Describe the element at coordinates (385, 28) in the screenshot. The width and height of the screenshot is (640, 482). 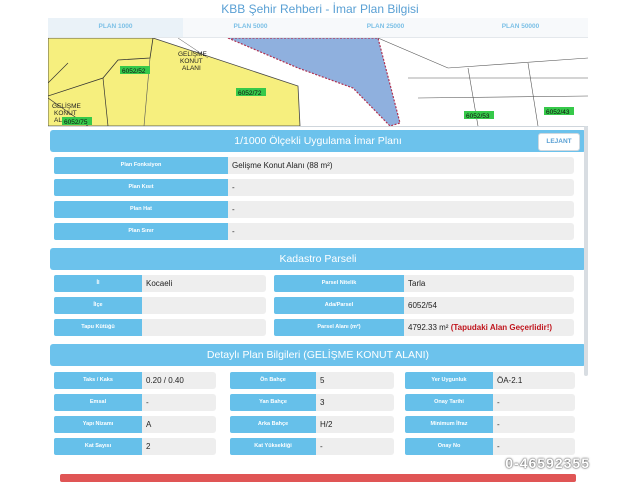
I see `tab-plan-25000: PLAN 25000` at that location.